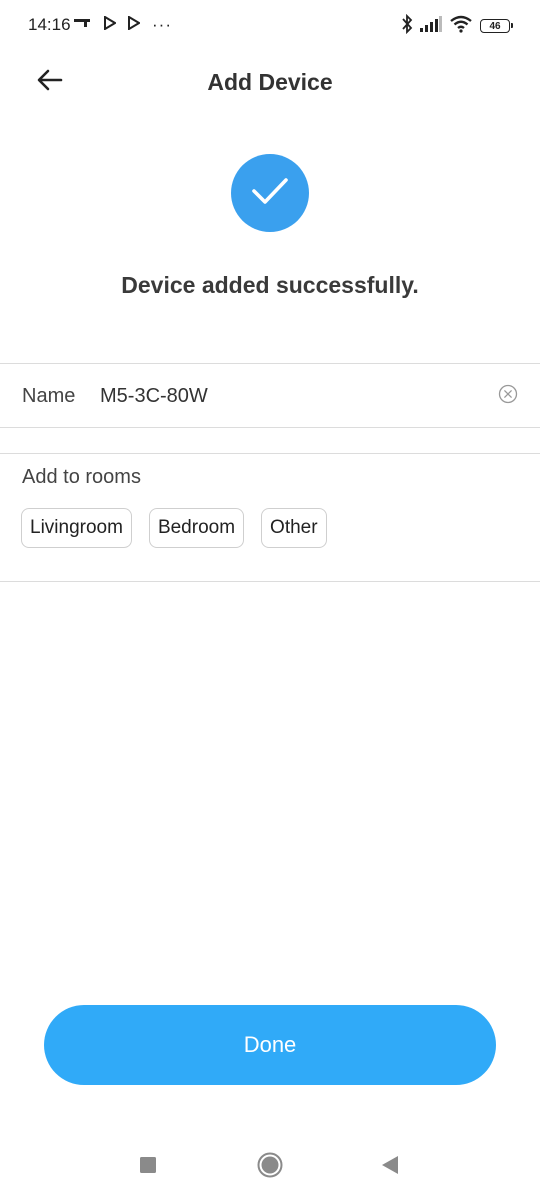 The height and width of the screenshot is (1200, 540). I want to click on system-back-button, so click(390, 1167).